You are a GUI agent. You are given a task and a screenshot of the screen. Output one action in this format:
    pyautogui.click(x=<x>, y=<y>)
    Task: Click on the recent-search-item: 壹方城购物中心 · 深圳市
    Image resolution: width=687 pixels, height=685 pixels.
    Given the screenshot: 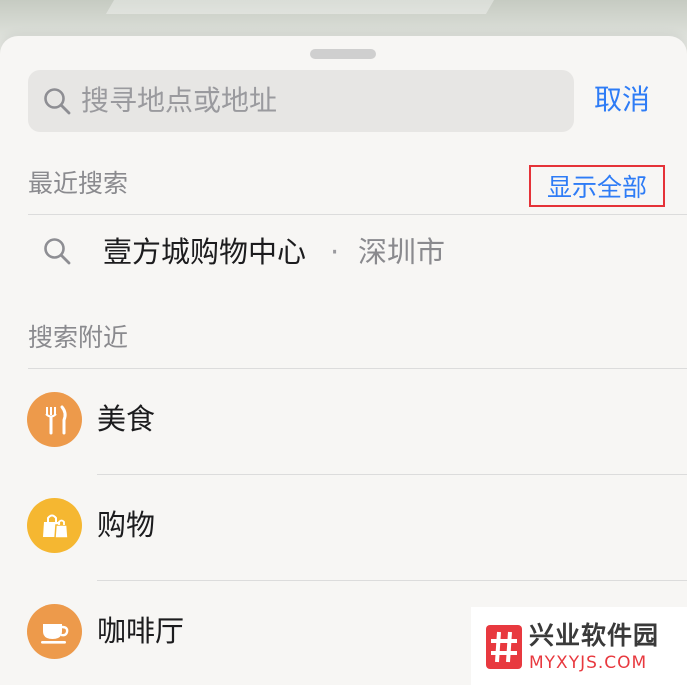 What is the action you would take?
    pyautogui.click(x=343, y=251)
    